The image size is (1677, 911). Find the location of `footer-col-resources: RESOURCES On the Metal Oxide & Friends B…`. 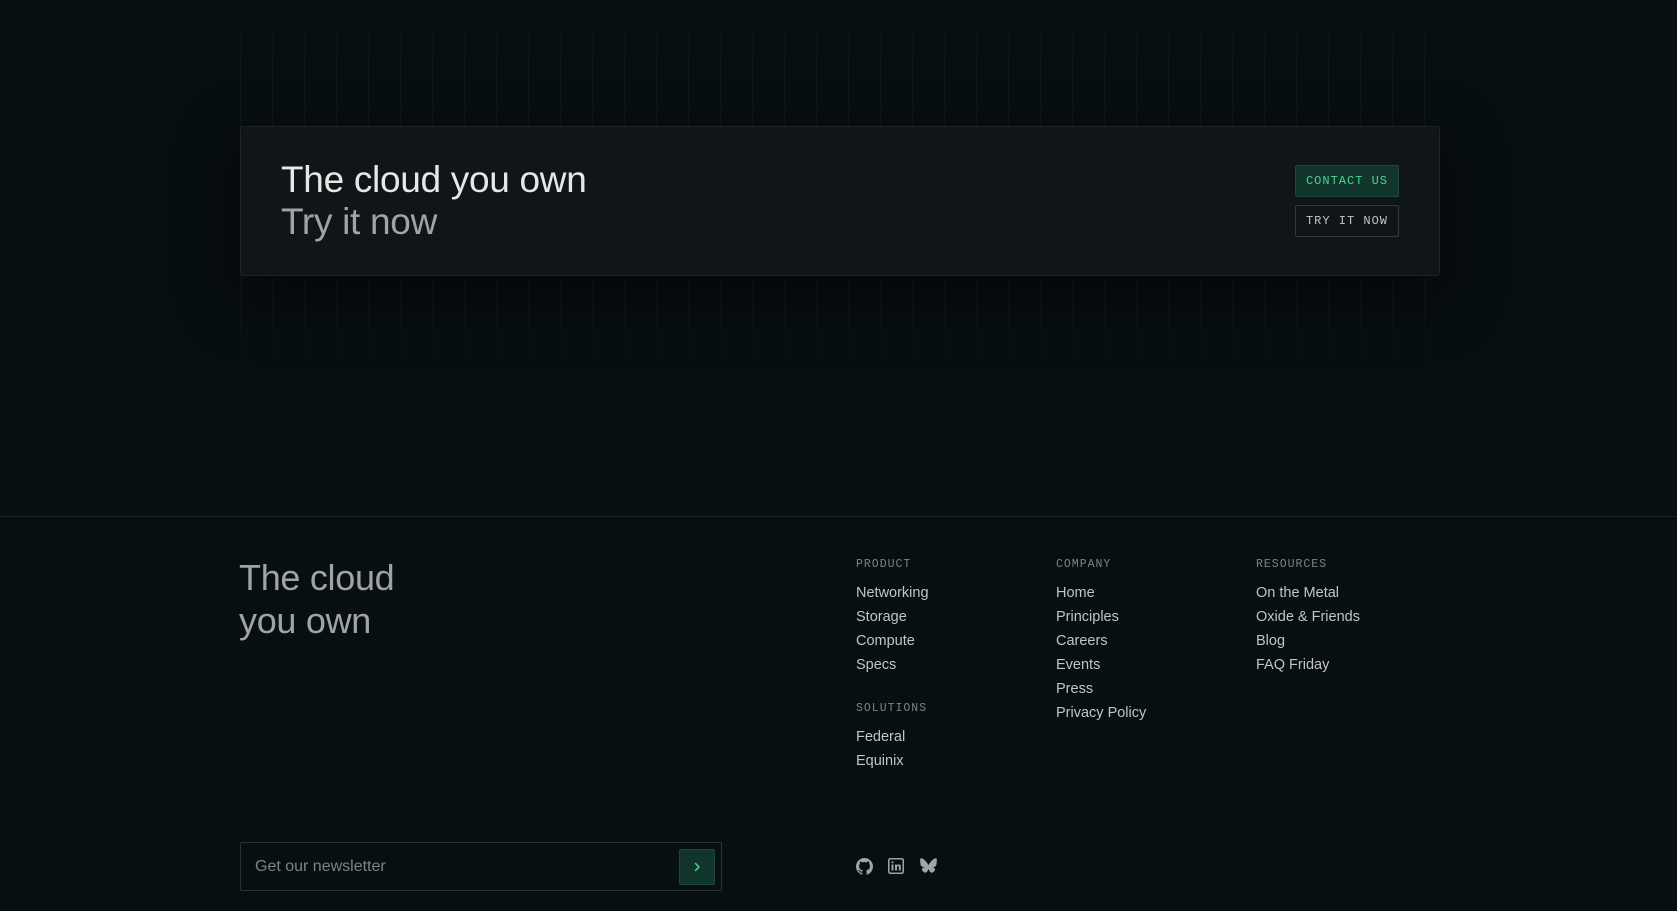

footer-col-resources: RESOURCES On the Metal Oxide & Friends B… is located at coordinates (1308, 617).